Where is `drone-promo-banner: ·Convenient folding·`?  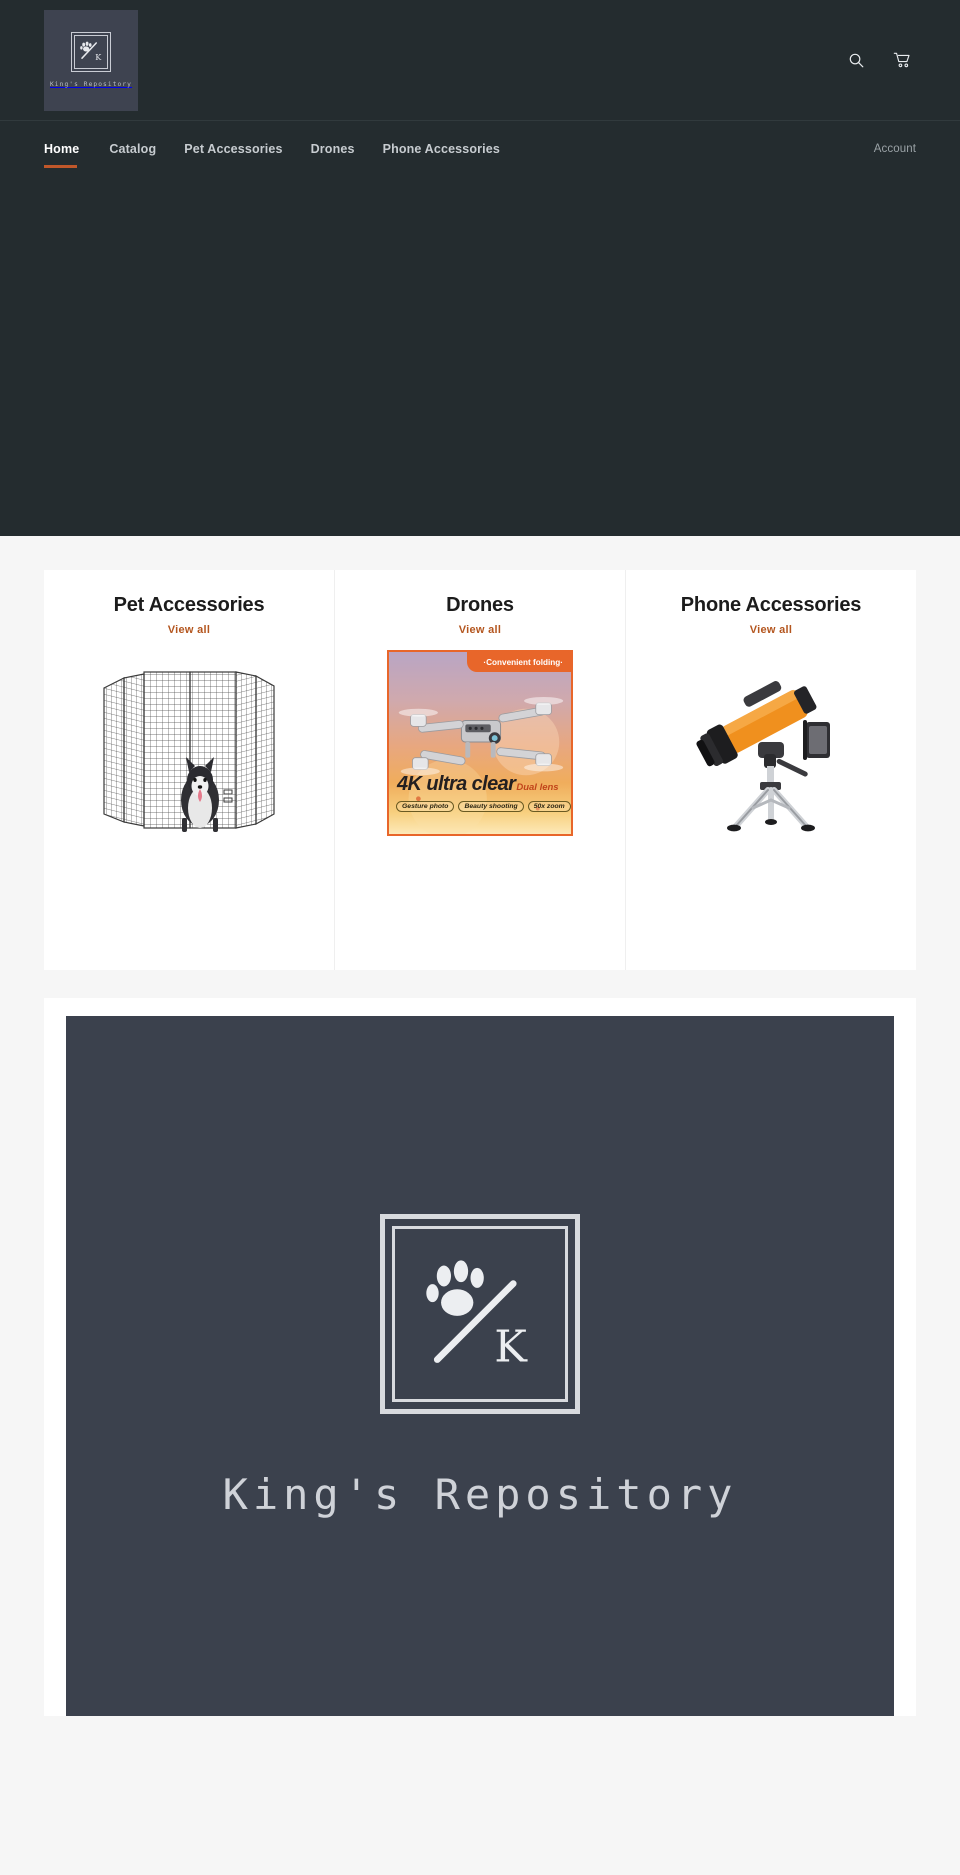
drone-promo-banner: ·Convenient folding· is located at coordinates (519, 662).